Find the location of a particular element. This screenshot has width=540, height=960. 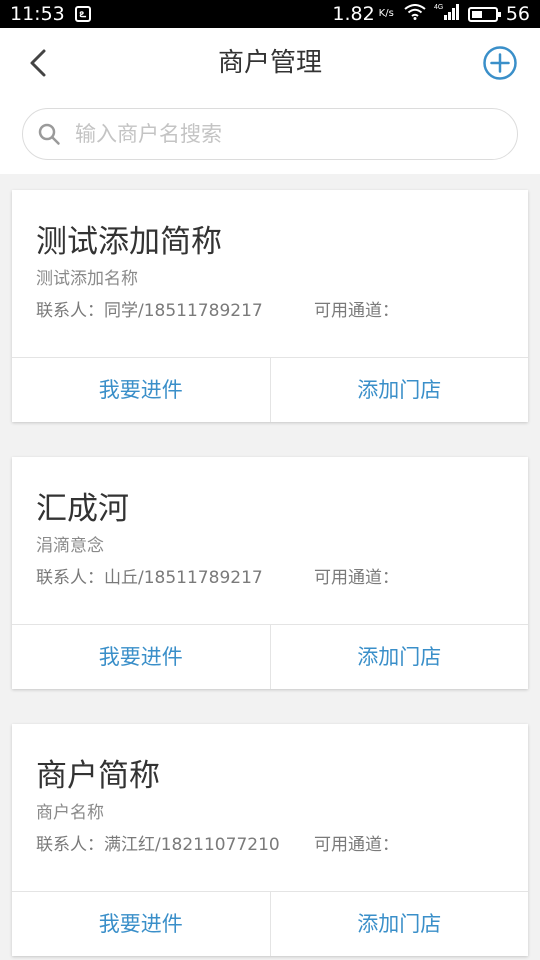

merchant-contact: 联系人：同学/18511789217 is located at coordinates (149, 311).